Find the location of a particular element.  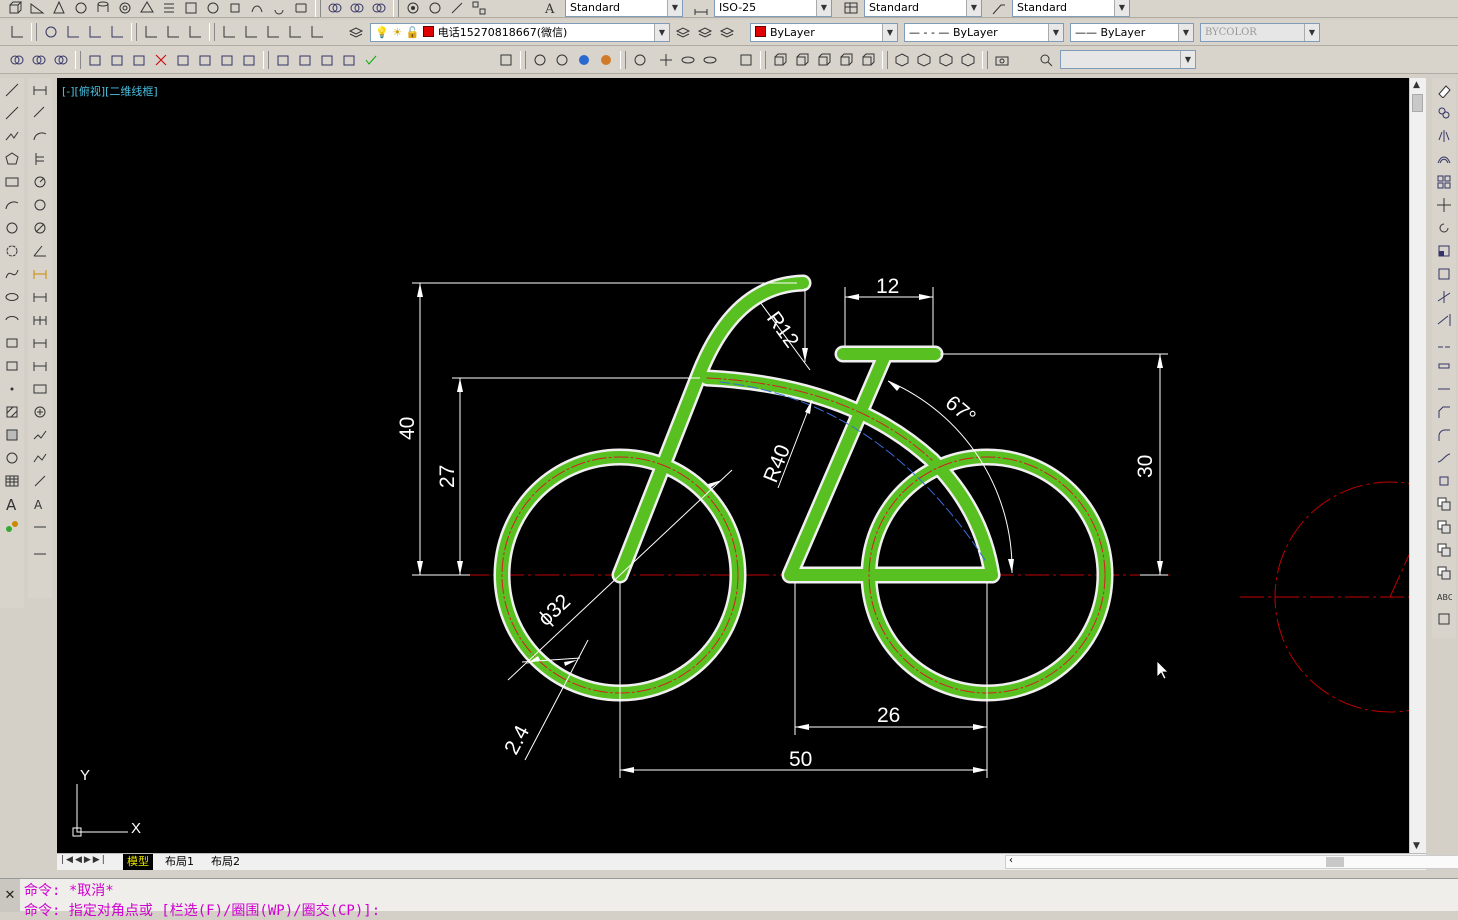

mleader-style-select: Standard ▼ is located at coordinates (1071, 8).